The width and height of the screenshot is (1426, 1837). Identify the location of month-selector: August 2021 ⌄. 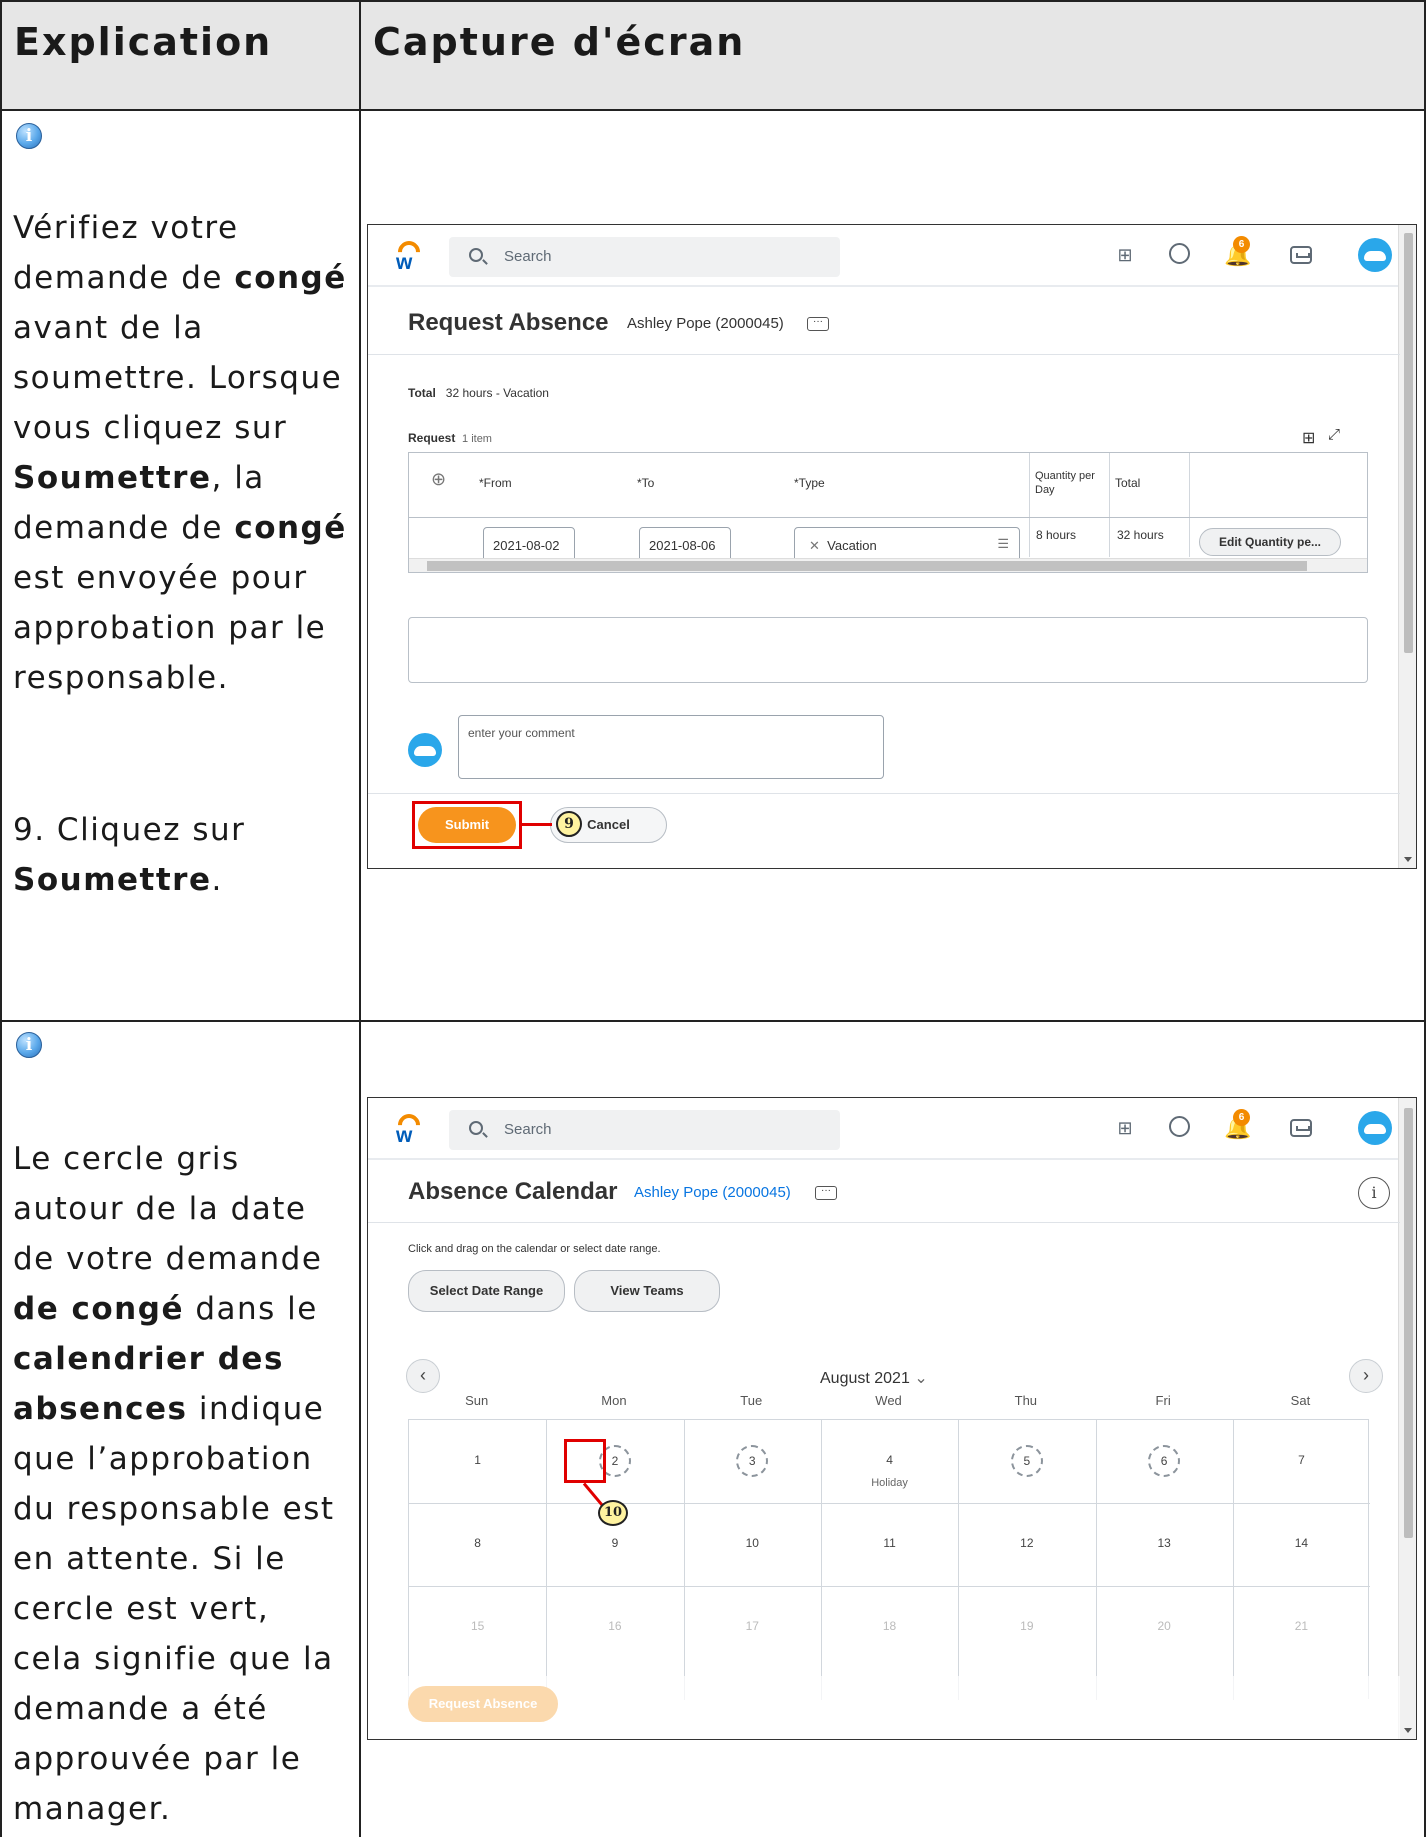
(874, 1378).